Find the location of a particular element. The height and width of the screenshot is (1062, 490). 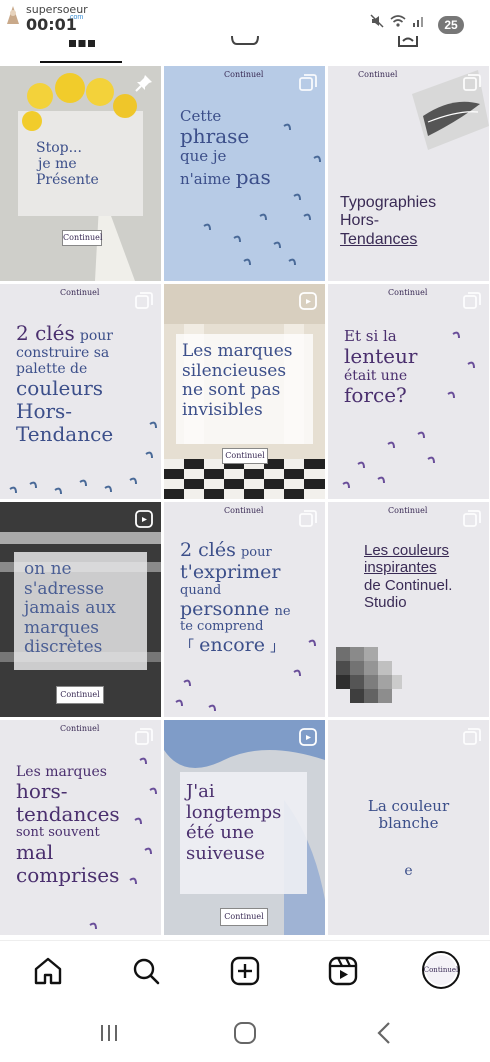

search-icon is located at coordinates (146, 971).